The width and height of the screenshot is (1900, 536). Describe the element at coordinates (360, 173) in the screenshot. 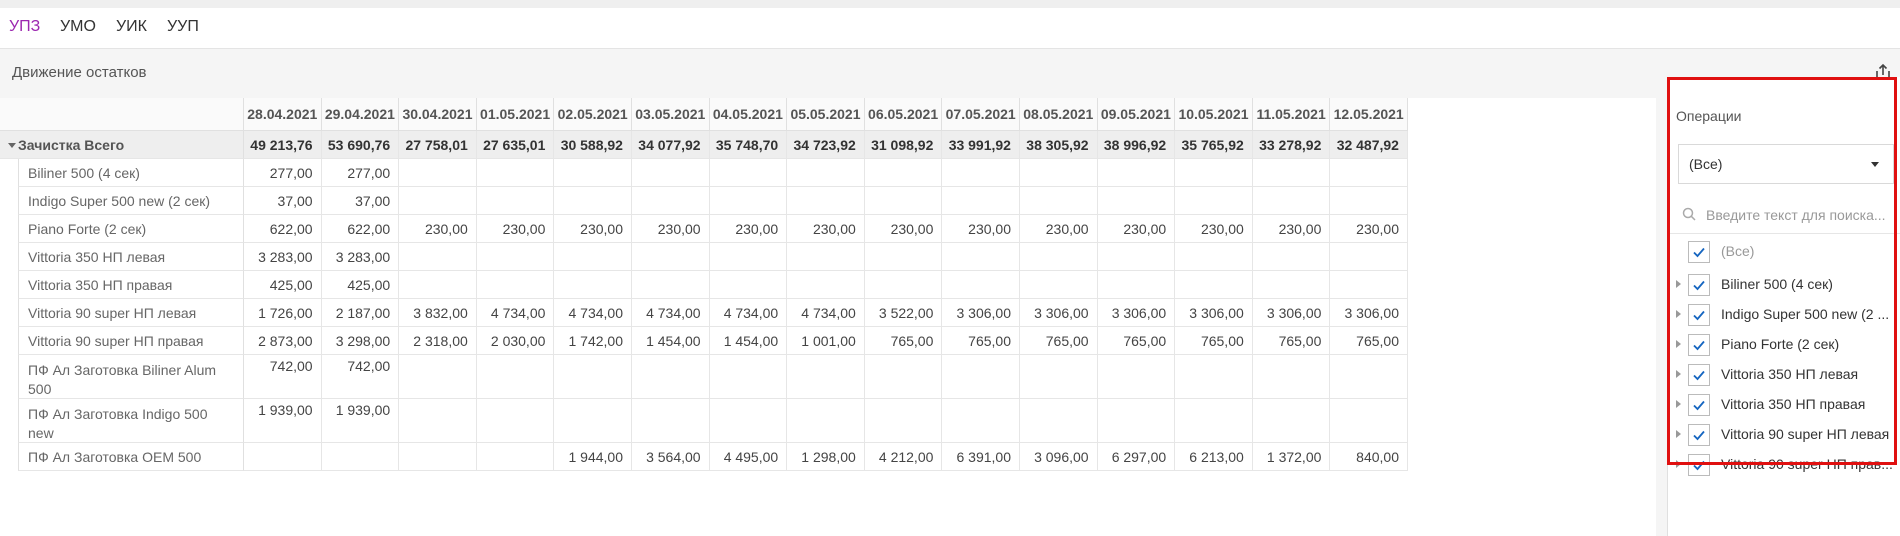

I see `cell-value: 277,00` at that location.